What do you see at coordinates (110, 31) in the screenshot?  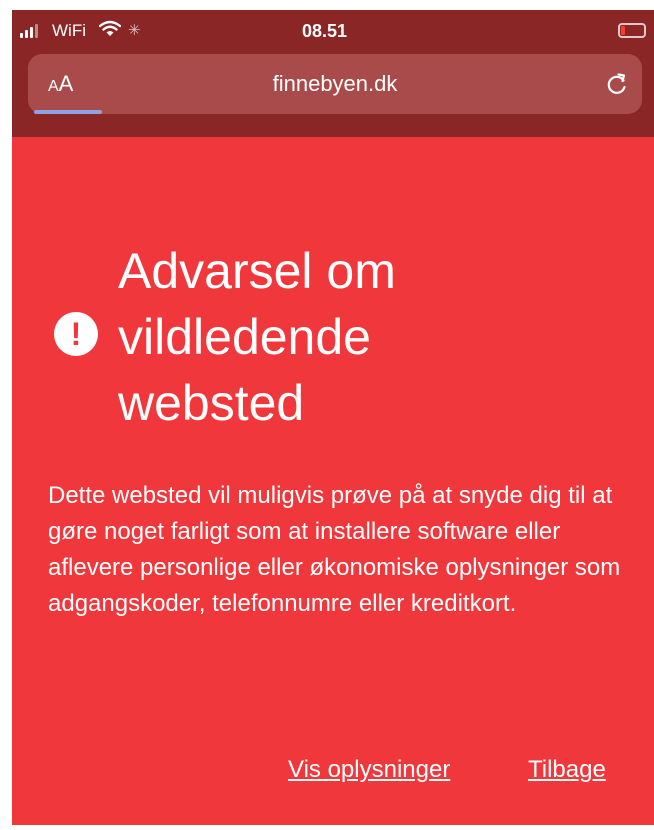 I see `wifi-icon` at bounding box center [110, 31].